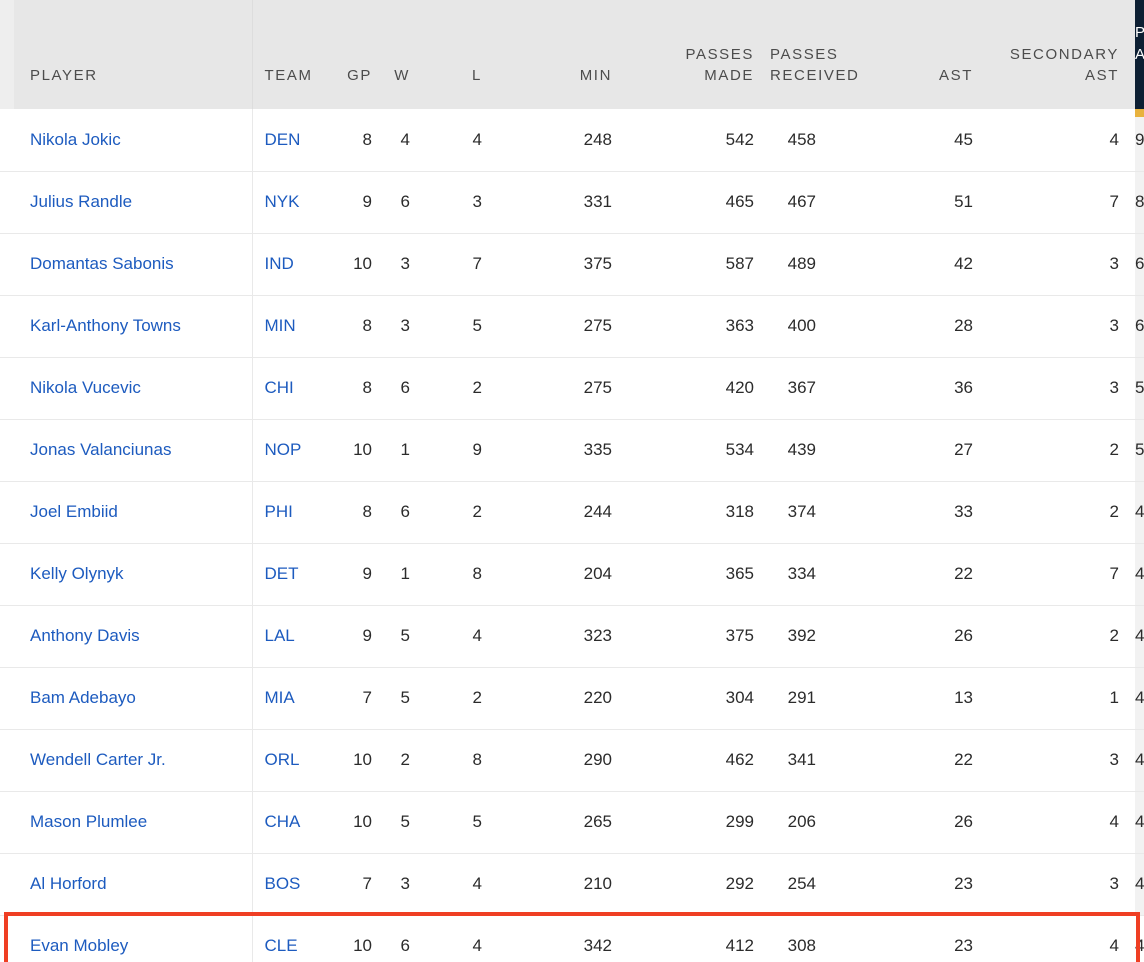 The image size is (1144, 962). What do you see at coordinates (572, 938) in the screenshot?
I see `table-row: Evan MobleyCLE106434241230823443` at bounding box center [572, 938].